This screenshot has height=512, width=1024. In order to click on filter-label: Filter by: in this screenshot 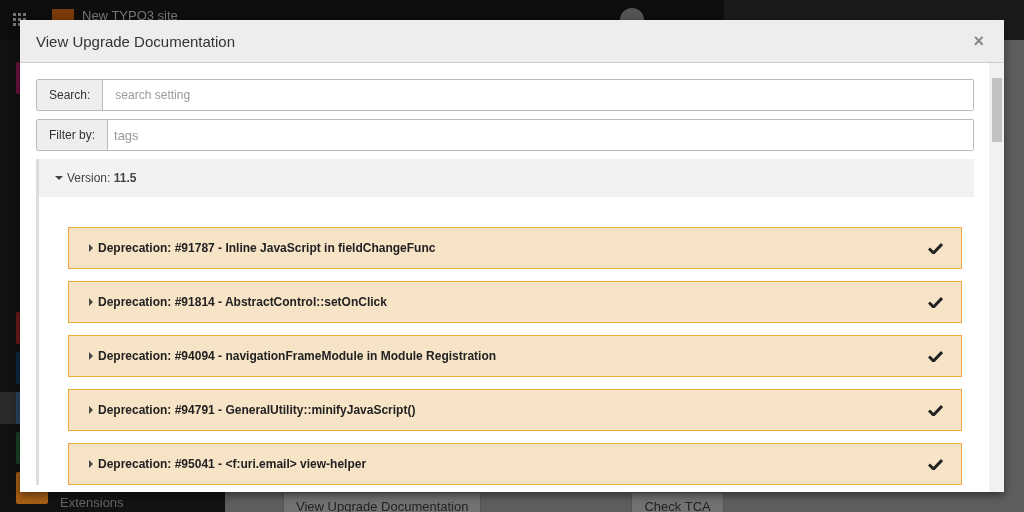, I will do `click(72, 135)`.